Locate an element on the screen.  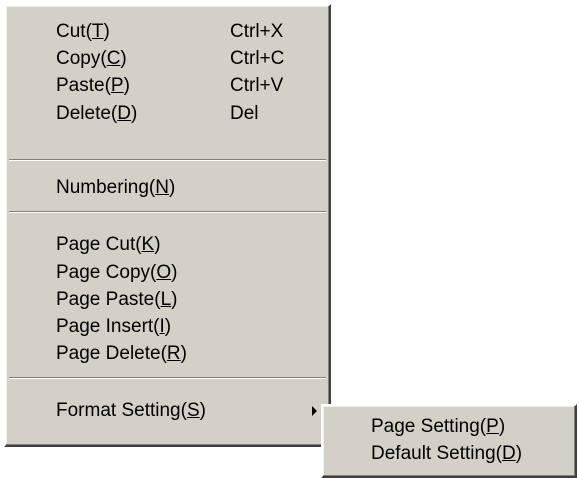
submenu-item-default-setting: Default Setting(D) is located at coordinates (449, 453).